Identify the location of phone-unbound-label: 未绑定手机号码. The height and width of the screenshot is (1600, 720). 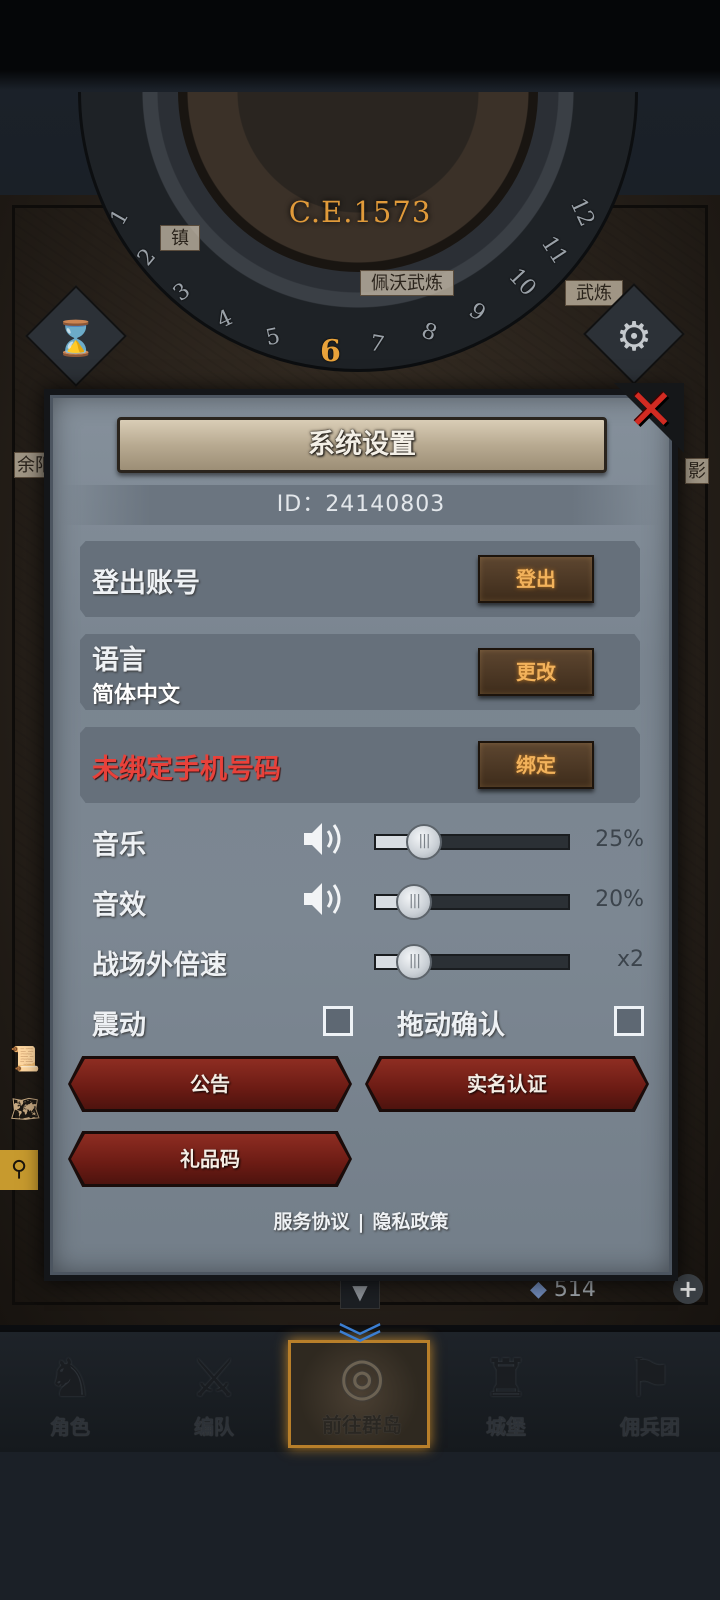
(186, 769).